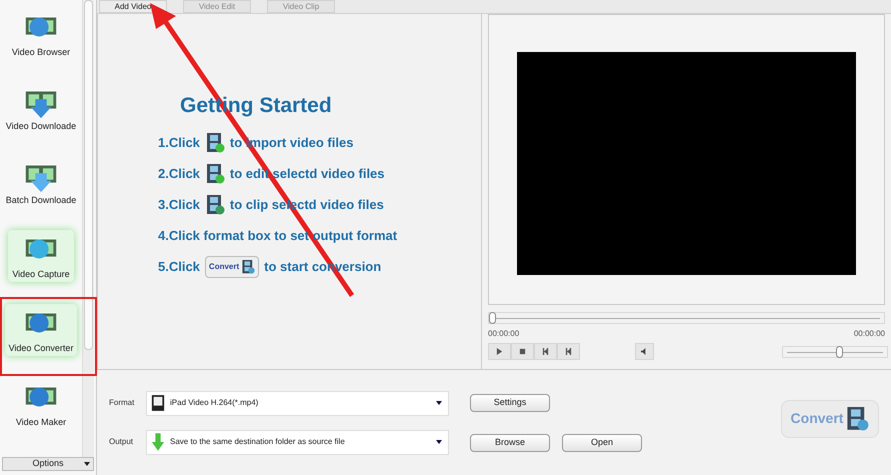  I want to click on stop-button, so click(522, 351).